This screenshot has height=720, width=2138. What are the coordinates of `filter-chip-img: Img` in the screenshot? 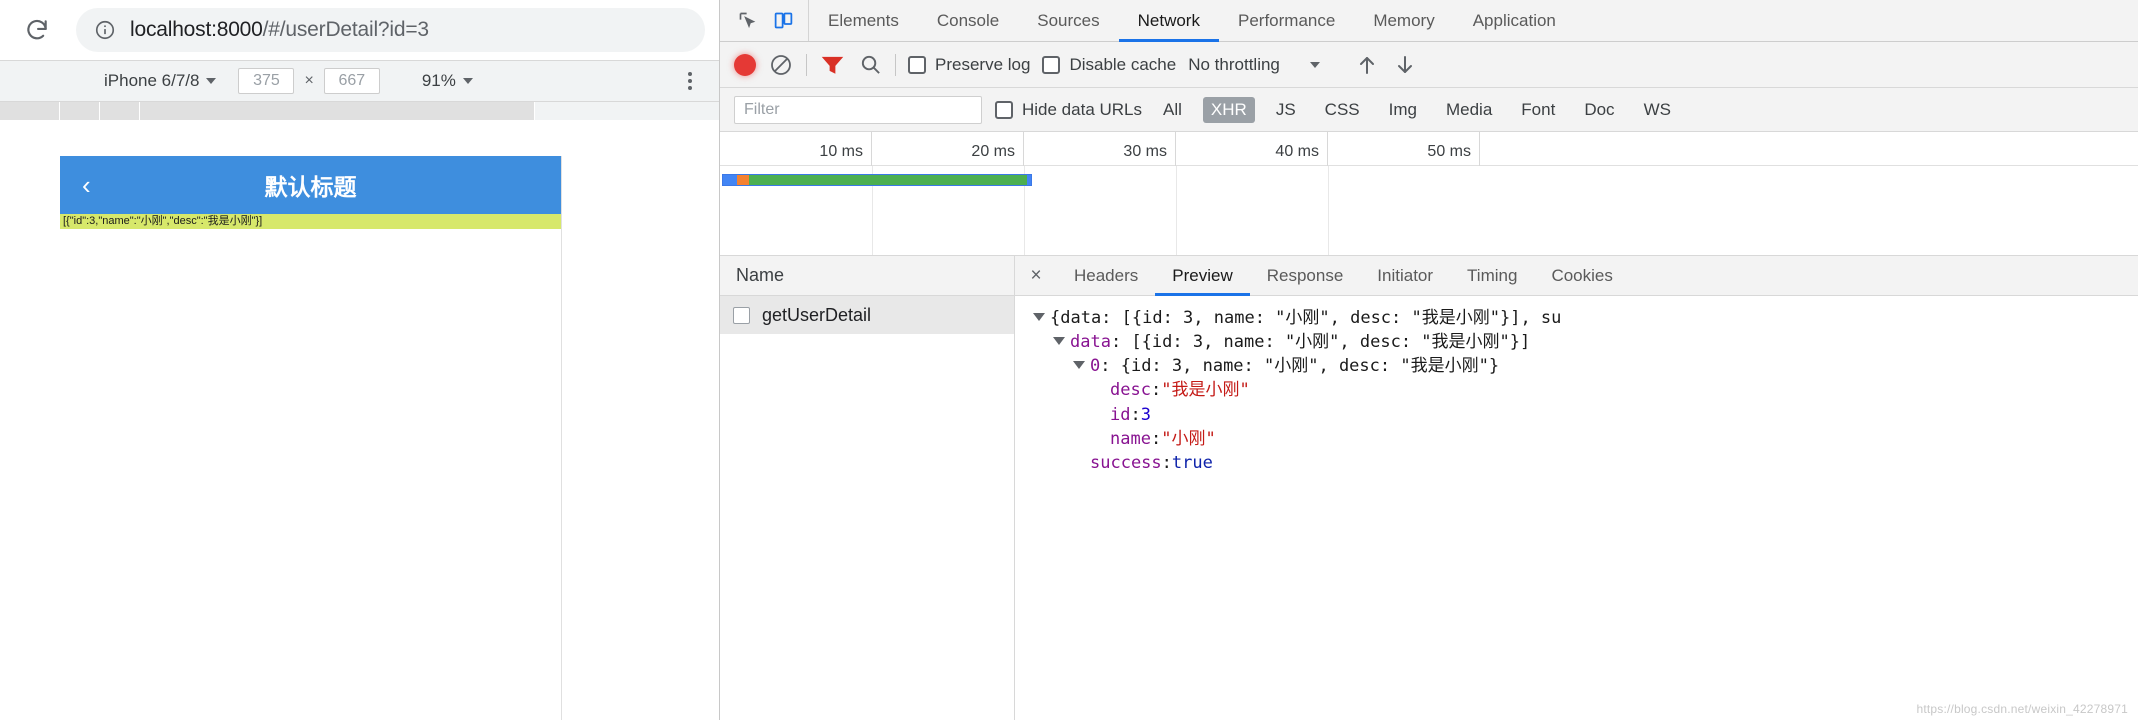 It's located at (1403, 110).